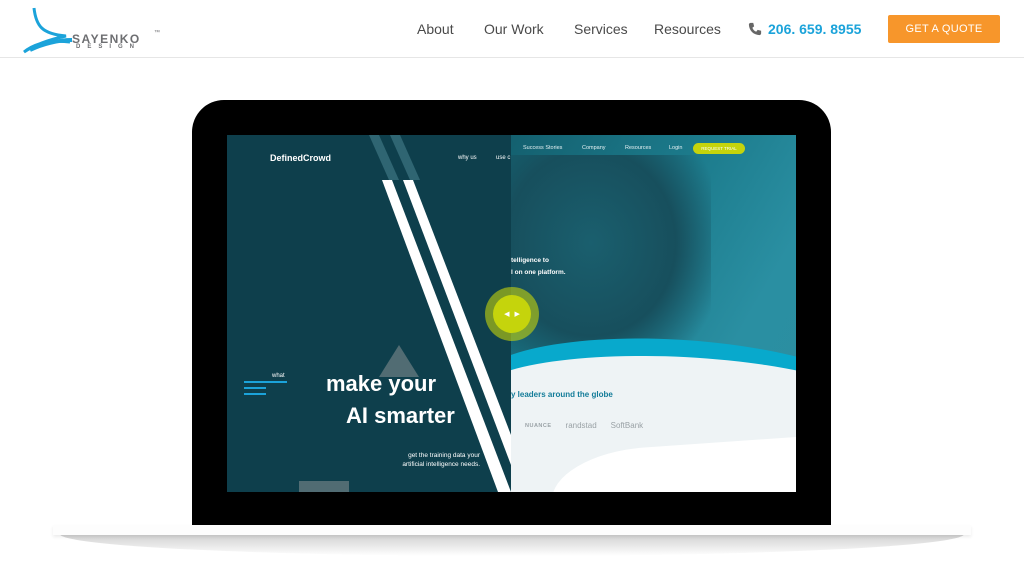 This screenshot has height=574, width=1024. I want to click on logo-subtitle: DESIGN, so click(109, 47).